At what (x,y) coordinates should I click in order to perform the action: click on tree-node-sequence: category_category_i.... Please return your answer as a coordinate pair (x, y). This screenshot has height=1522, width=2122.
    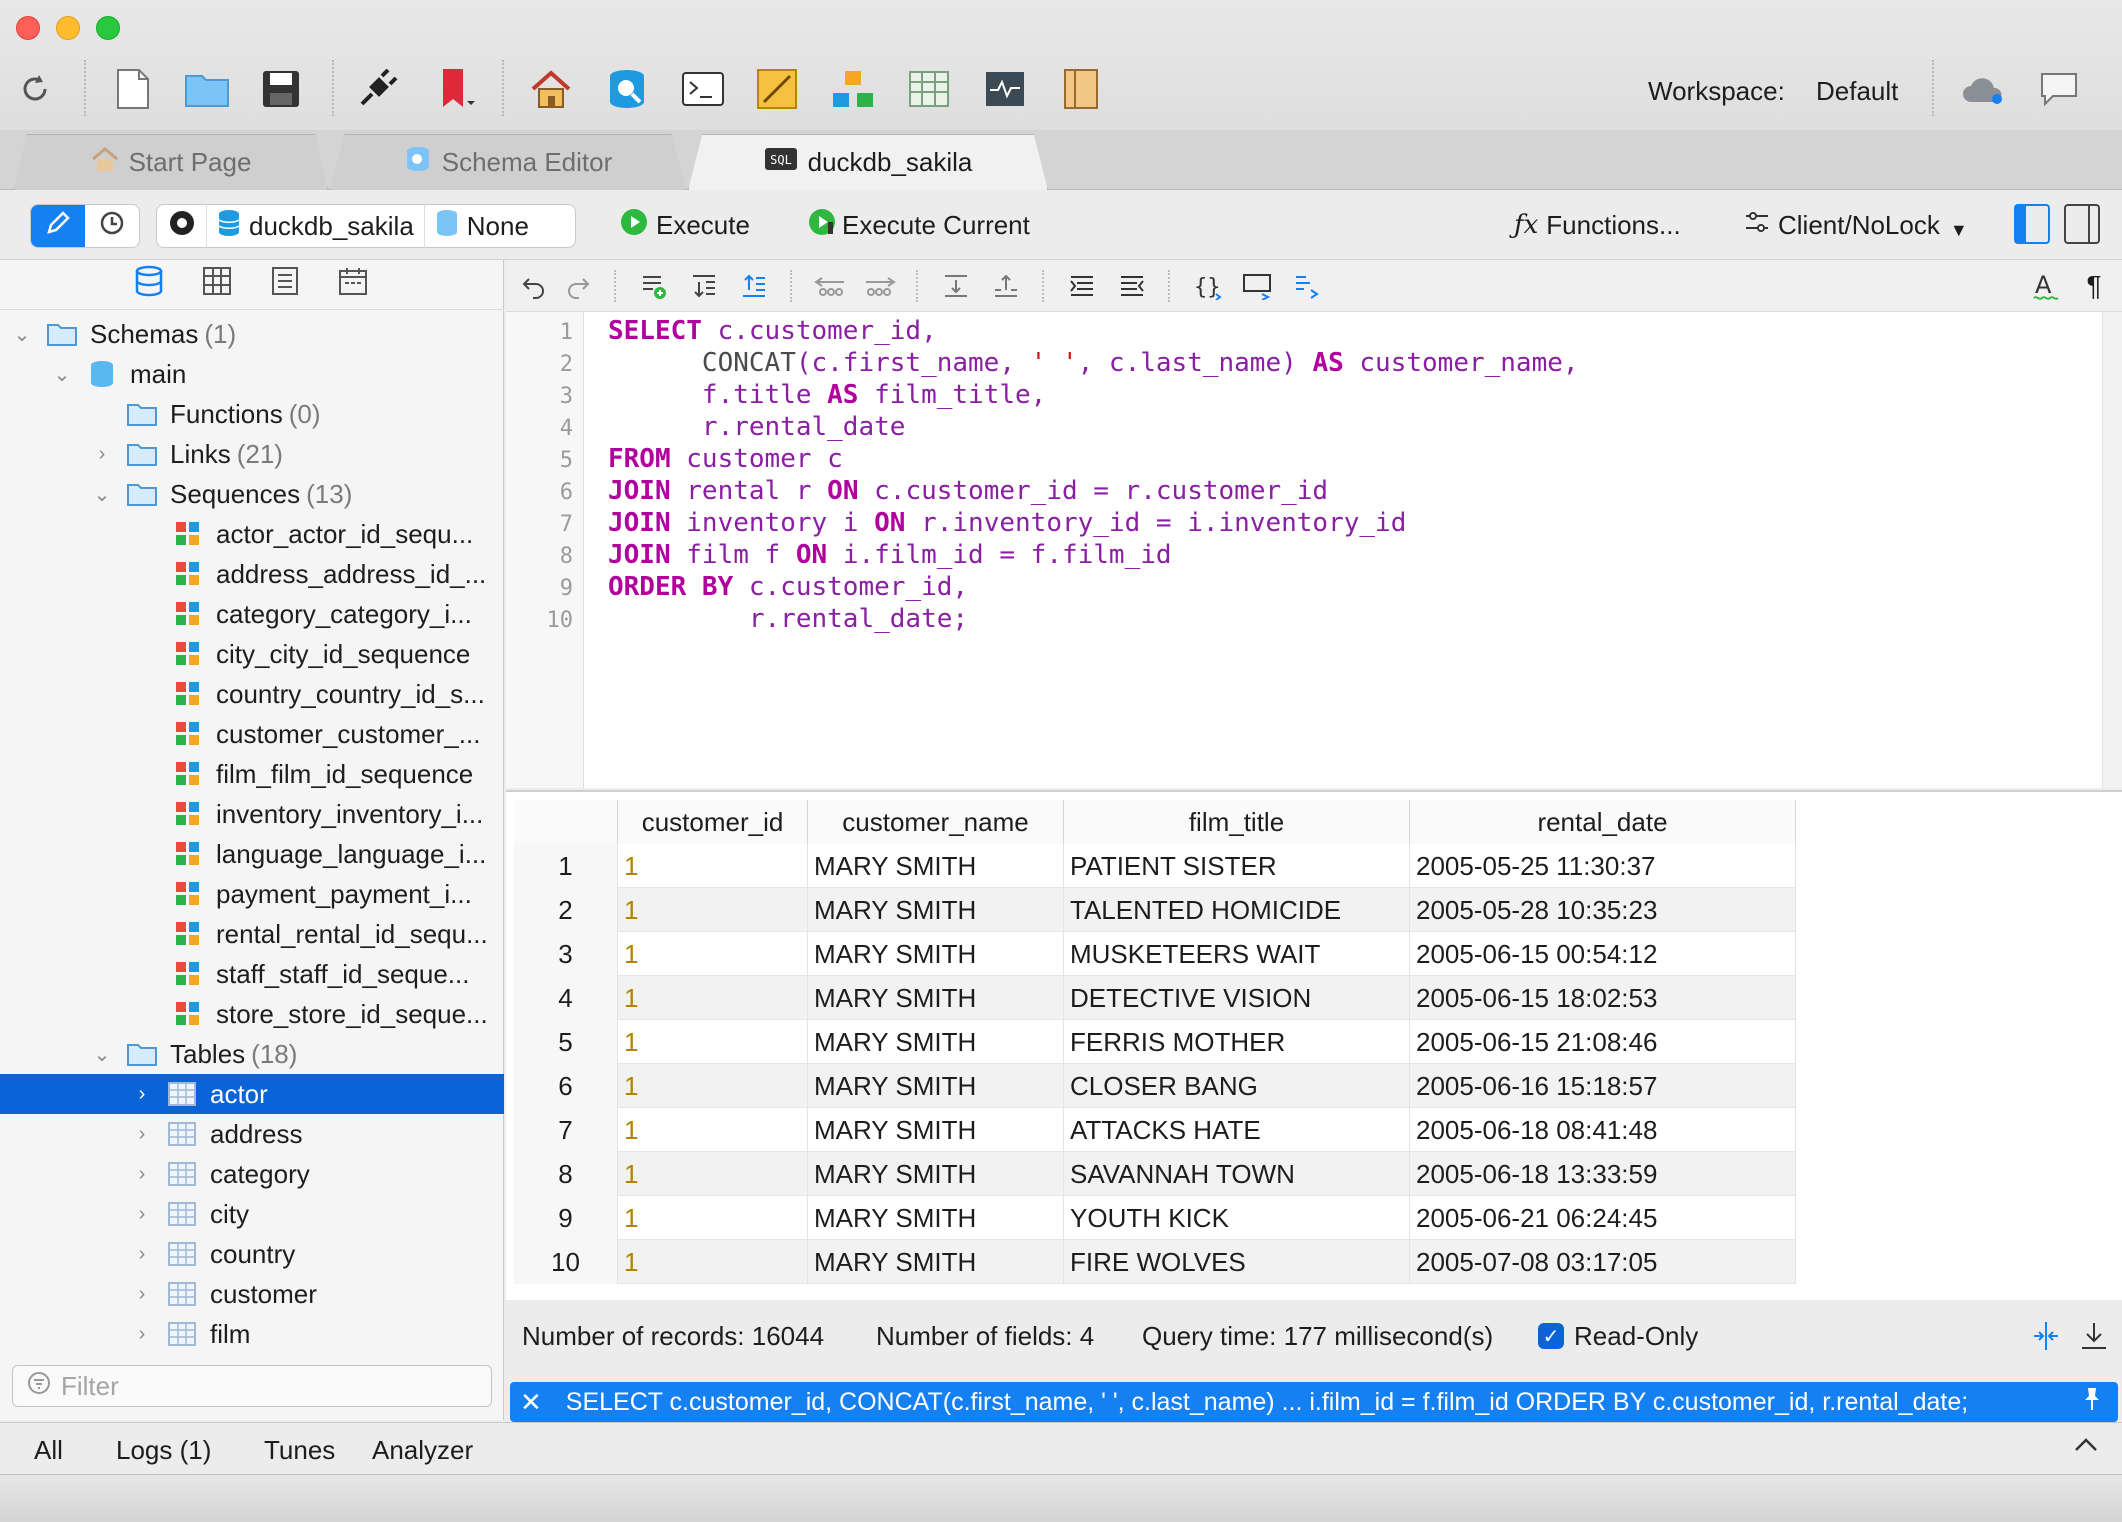
    Looking at the image, I should click on (252, 614).